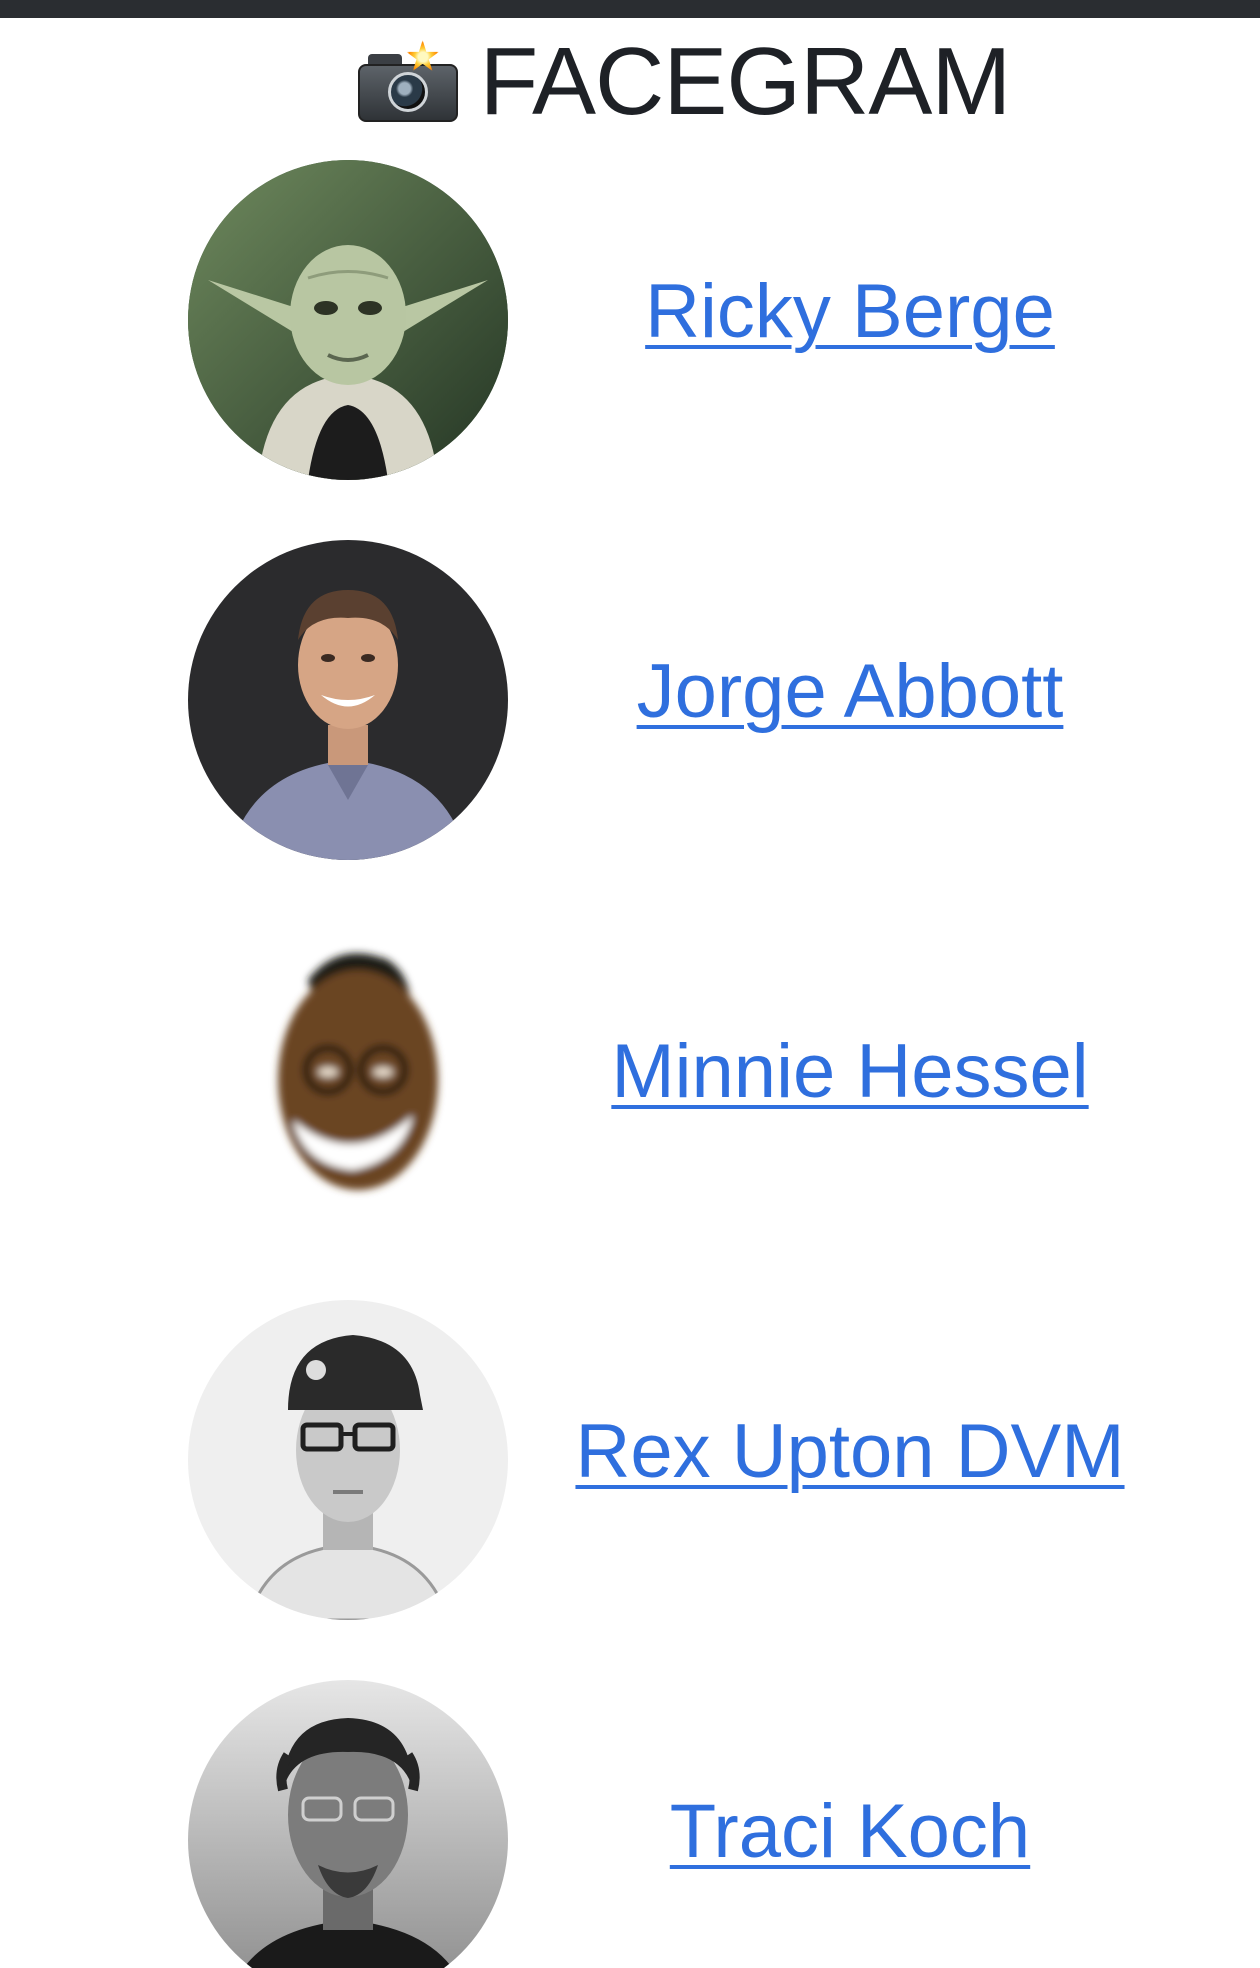  I want to click on smiling-man-avatar-image, so click(348, 700).